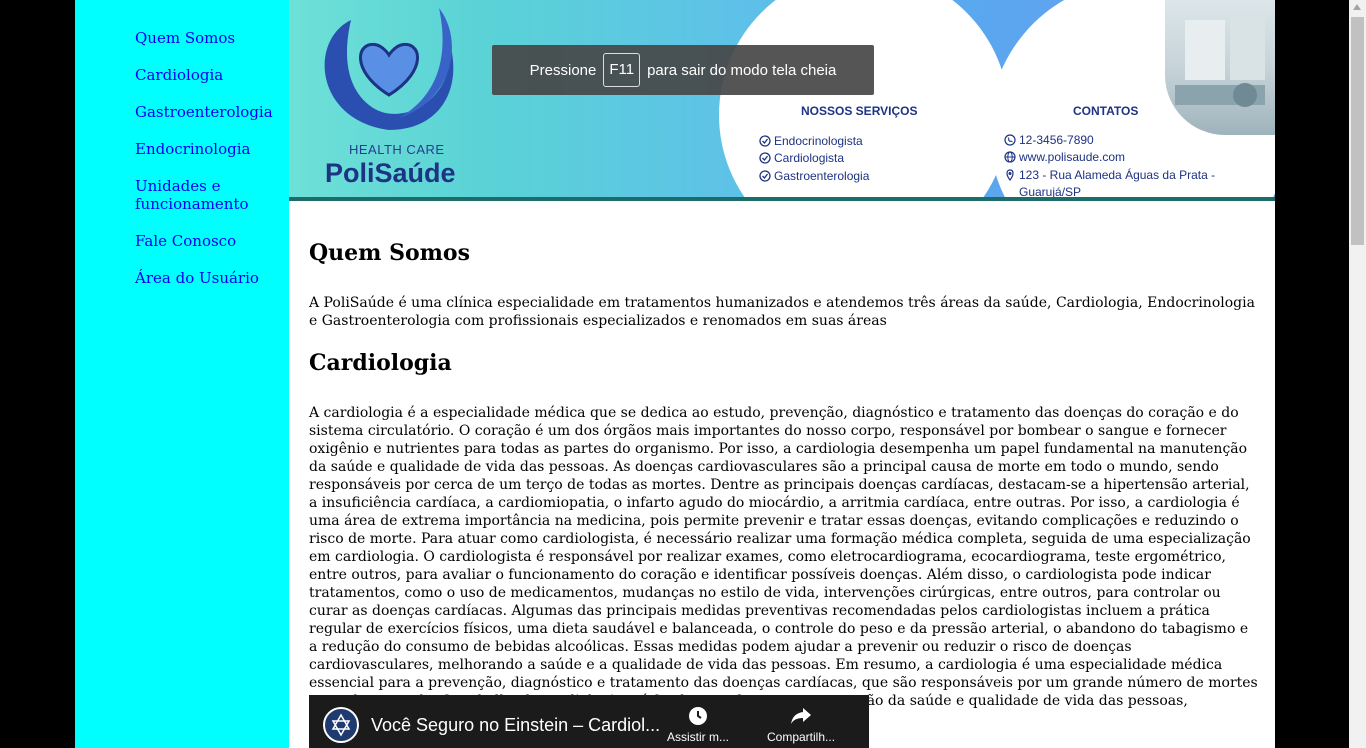 This screenshot has width=1366, height=748. I want to click on sidebar-link: Endocrinologia, so click(192, 149).